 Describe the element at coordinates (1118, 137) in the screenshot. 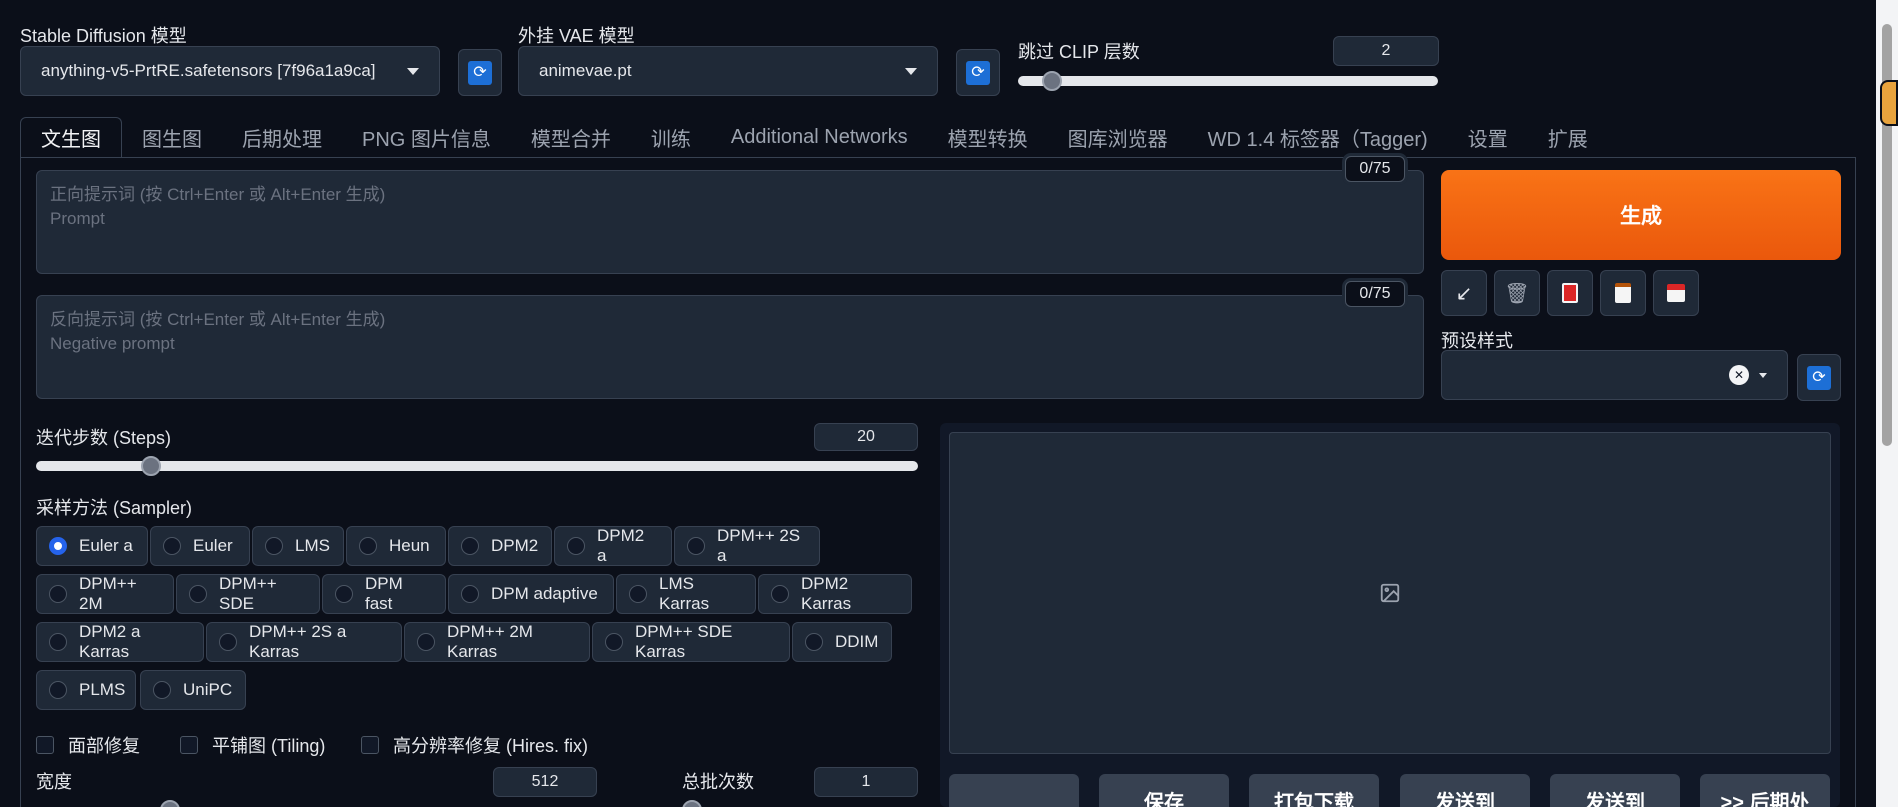

I see `tab-gallery-browser: 图库浏览器` at that location.